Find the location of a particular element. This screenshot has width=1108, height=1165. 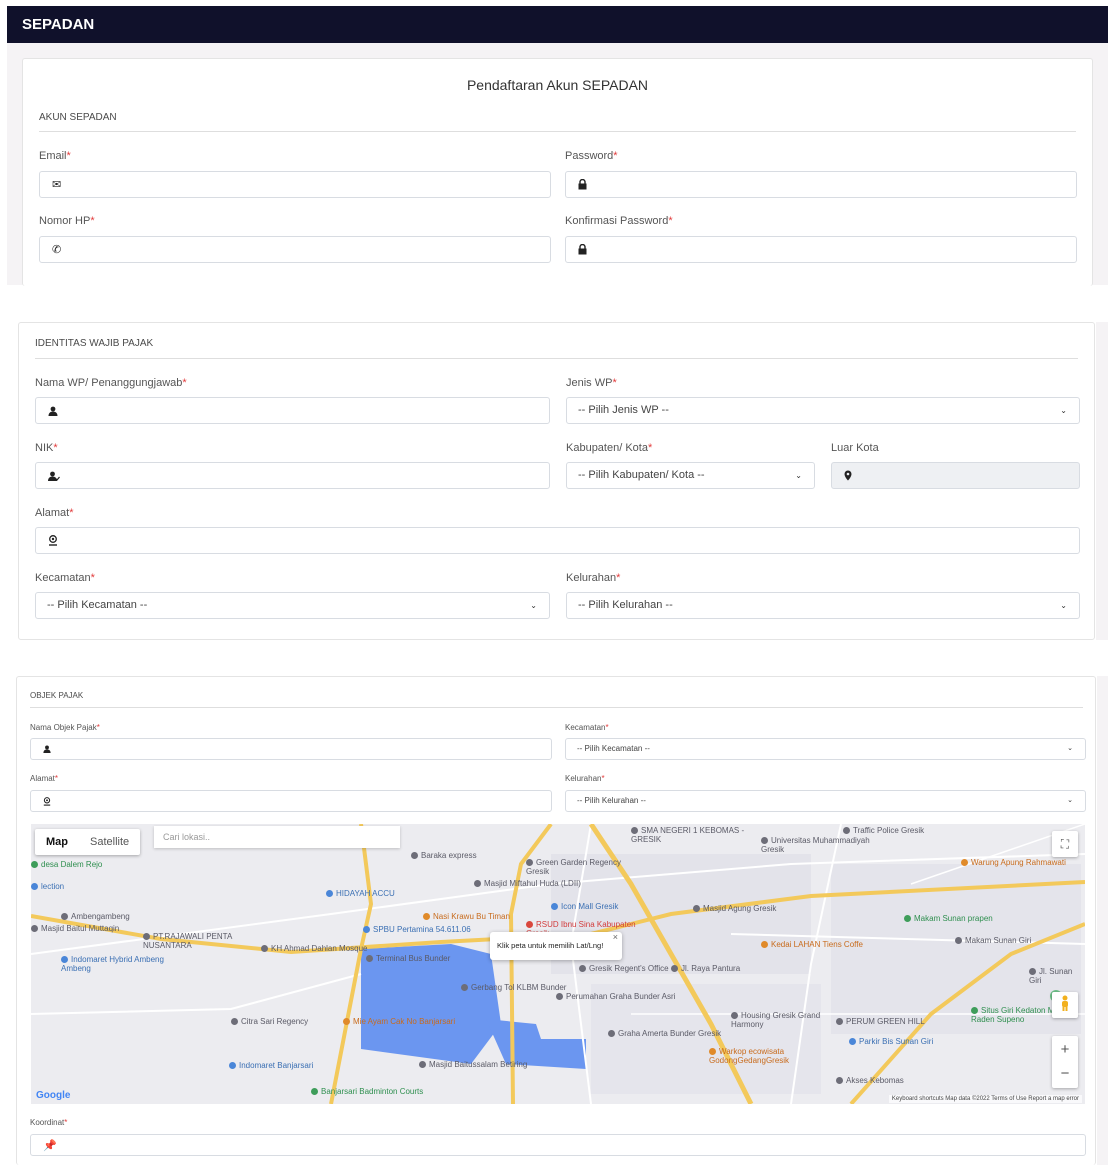

objek-kelurahan-label-text: Kelurahan is located at coordinates (583, 778).